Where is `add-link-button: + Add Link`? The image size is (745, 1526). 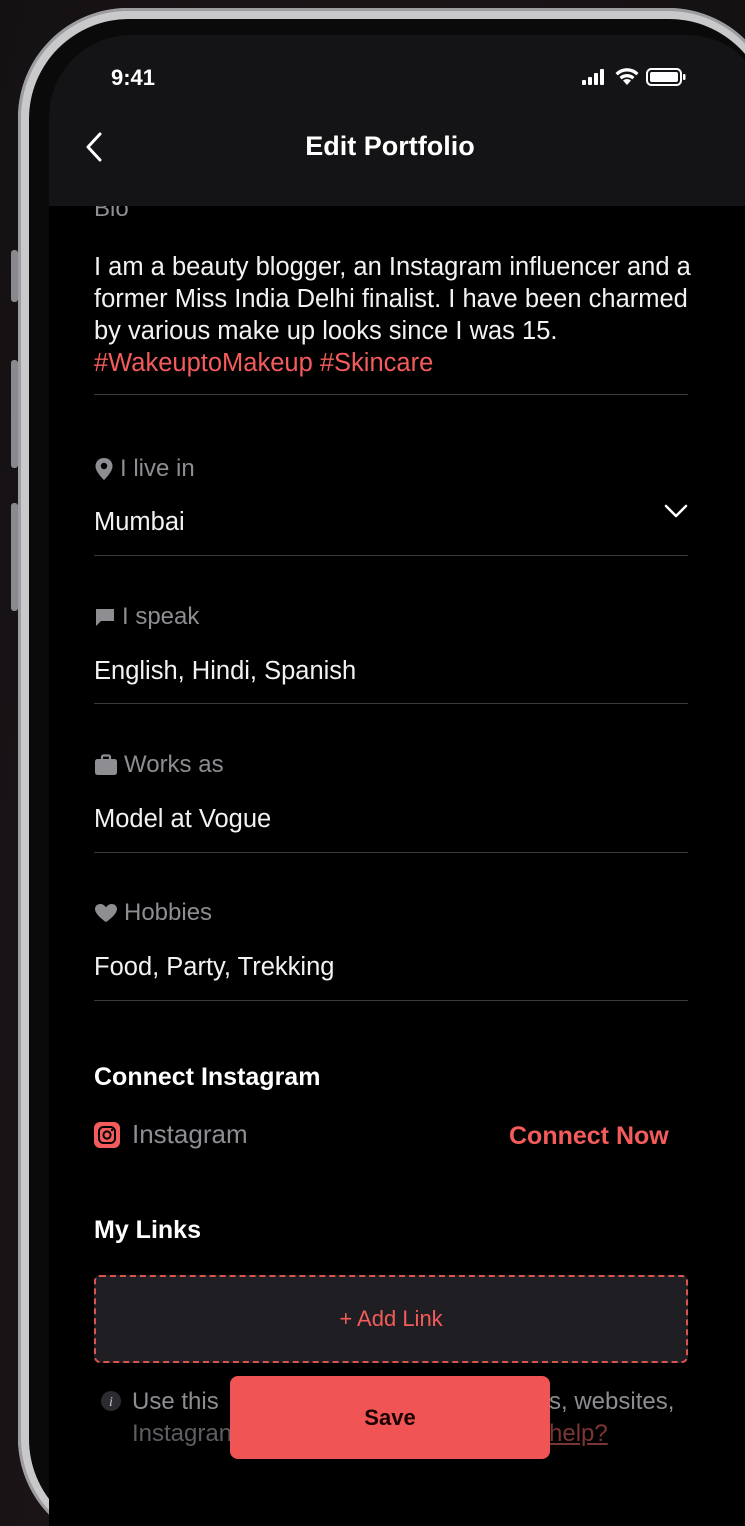 add-link-button: + Add Link is located at coordinates (391, 1319).